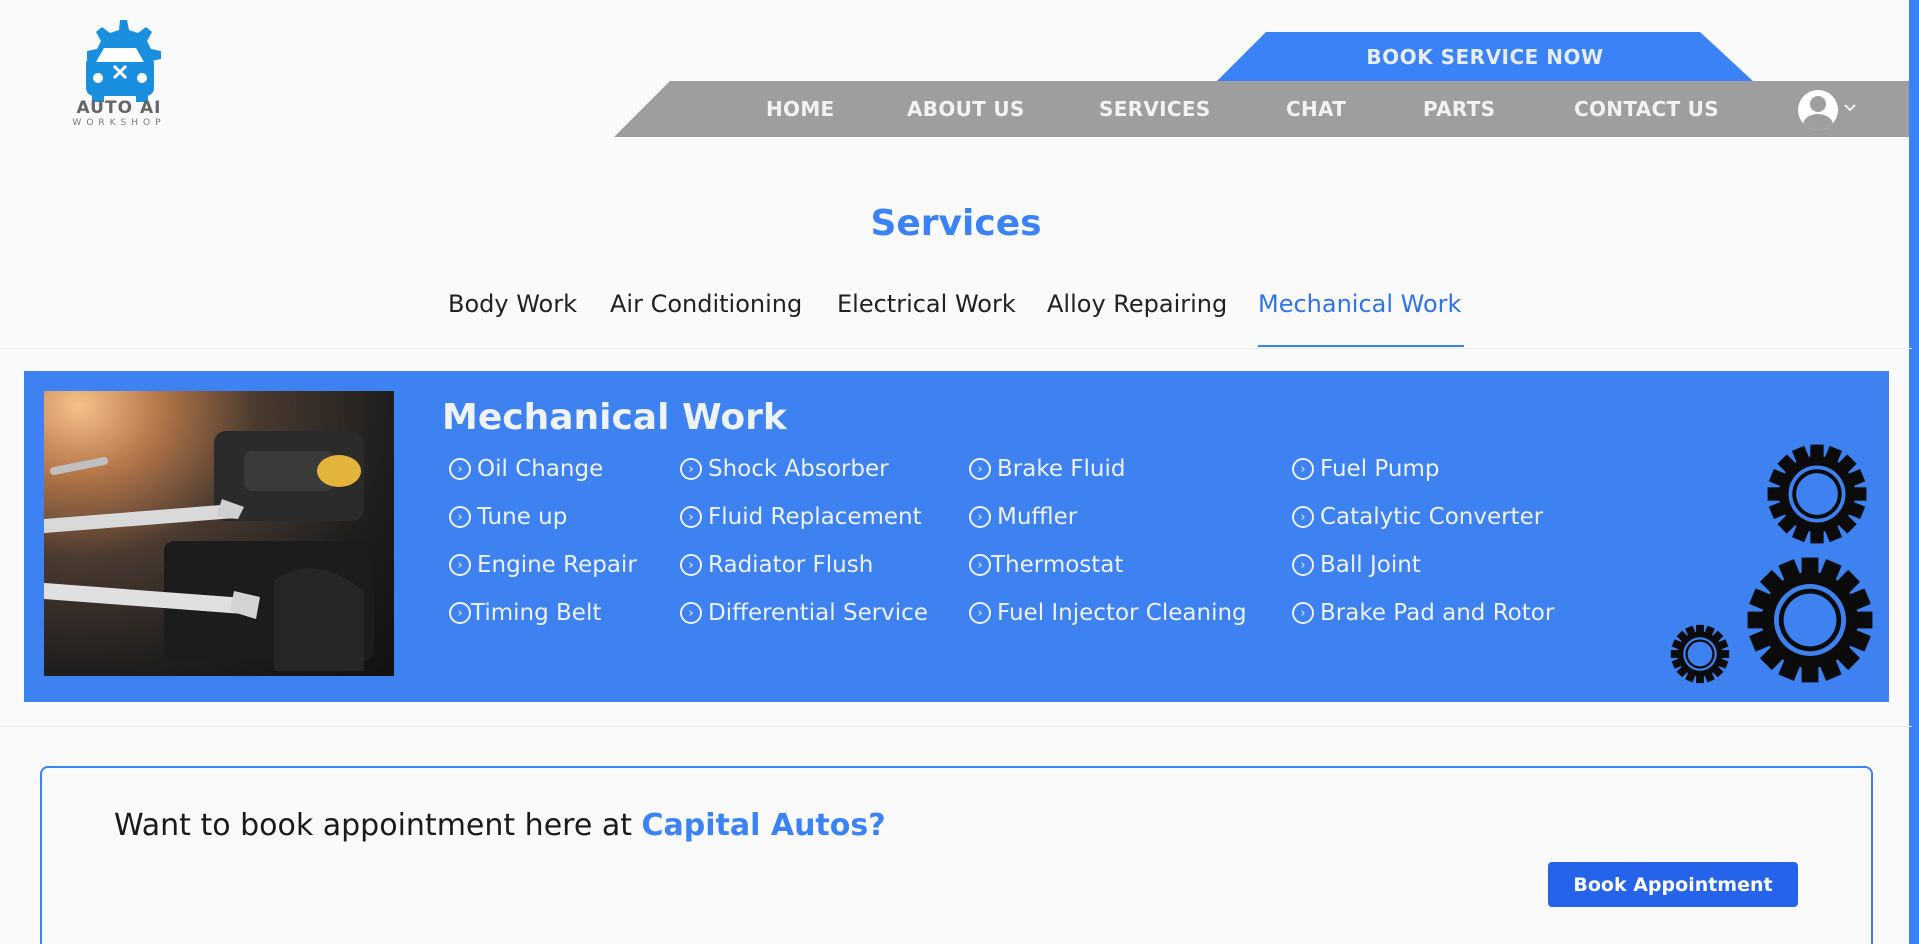 Image resolution: width=1919 pixels, height=944 pixels. What do you see at coordinates (1646, 109) in the screenshot?
I see `nav-item-contact-us: CONTACT US` at bounding box center [1646, 109].